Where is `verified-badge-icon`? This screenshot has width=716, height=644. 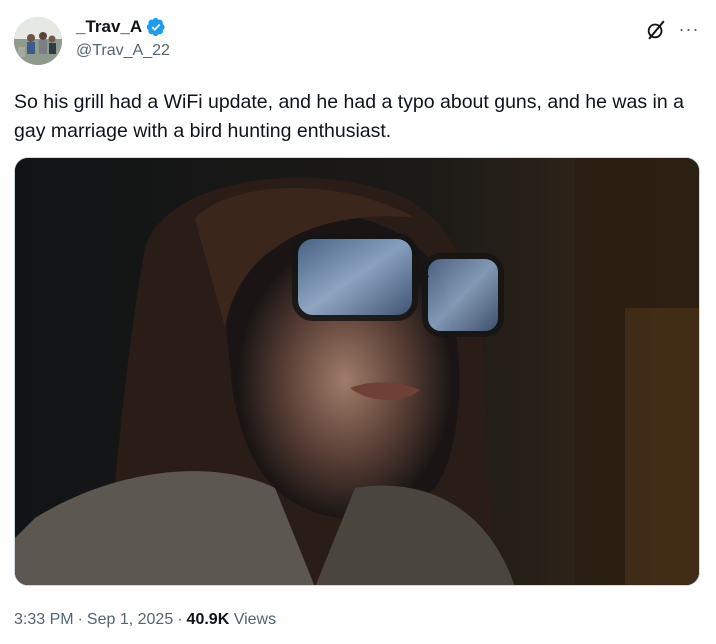
verified-badge-icon is located at coordinates (156, 27).